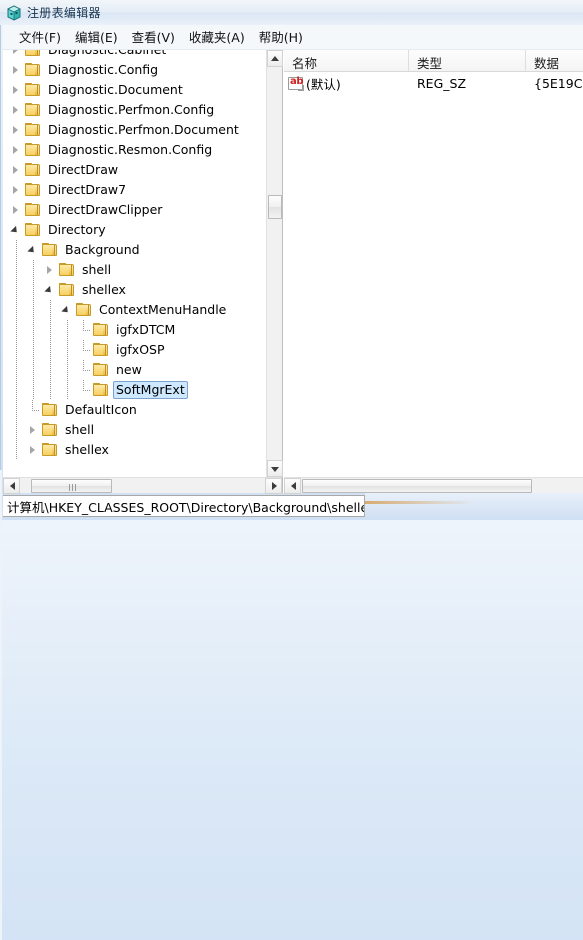  I want to click on tree-node-label: shellex, so click(87, 449).